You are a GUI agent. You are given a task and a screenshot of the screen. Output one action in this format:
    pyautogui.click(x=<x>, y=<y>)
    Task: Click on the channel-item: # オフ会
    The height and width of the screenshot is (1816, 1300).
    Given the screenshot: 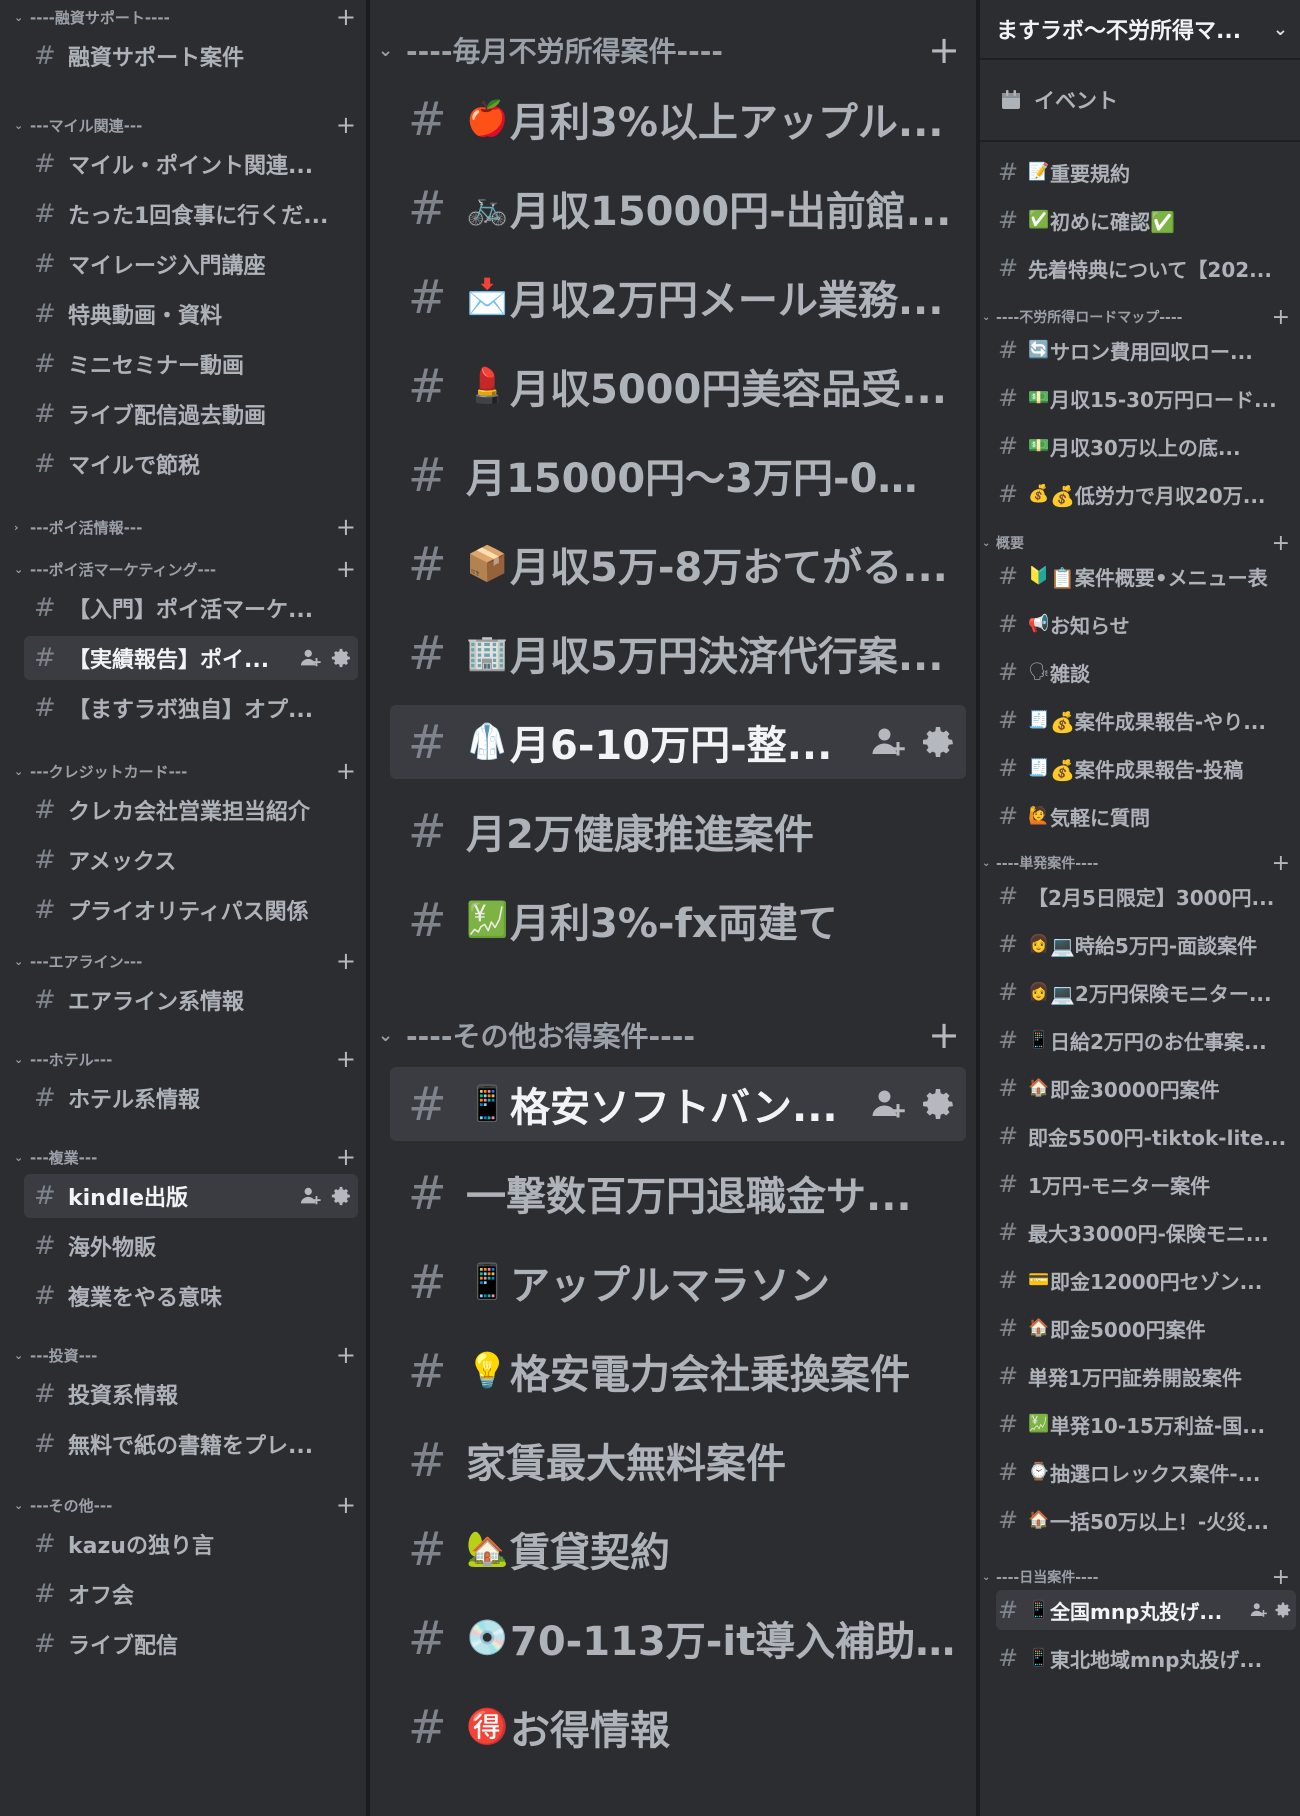 What is the action you would take?
    pyautogui.click(x=191, y=1594)
    